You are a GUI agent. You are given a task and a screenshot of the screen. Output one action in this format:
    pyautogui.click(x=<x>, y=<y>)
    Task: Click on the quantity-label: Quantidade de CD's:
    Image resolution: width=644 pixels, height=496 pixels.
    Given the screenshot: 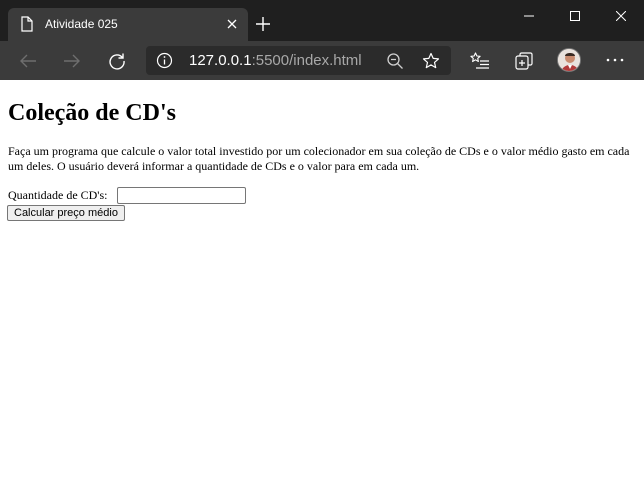 What is the action you would take?
    pyautogui.click(x=58, y=195)
    